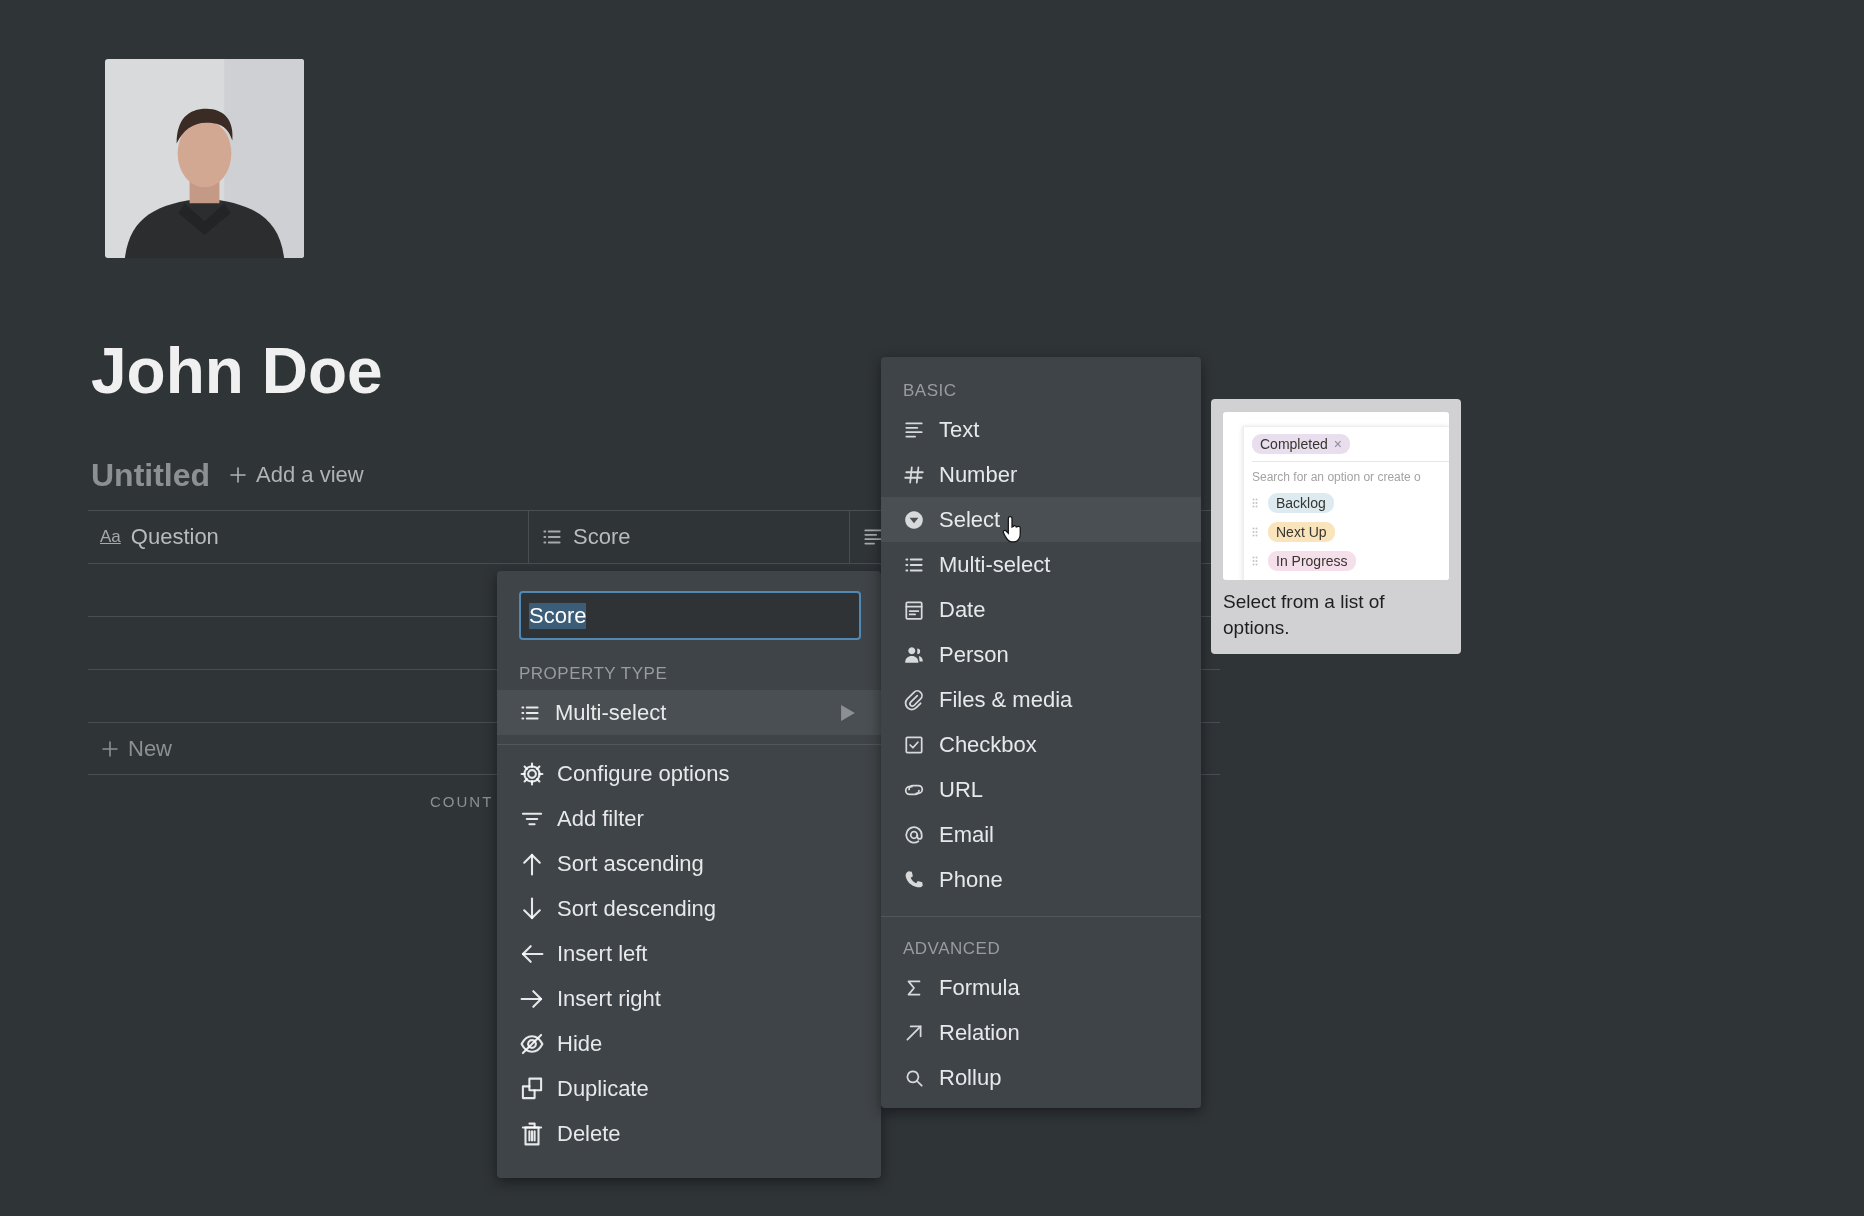  What do you see at coordinates (643, 773) in the screenshot?
I see `menu-item-label: Configure options` at bounding box center [643, 773].